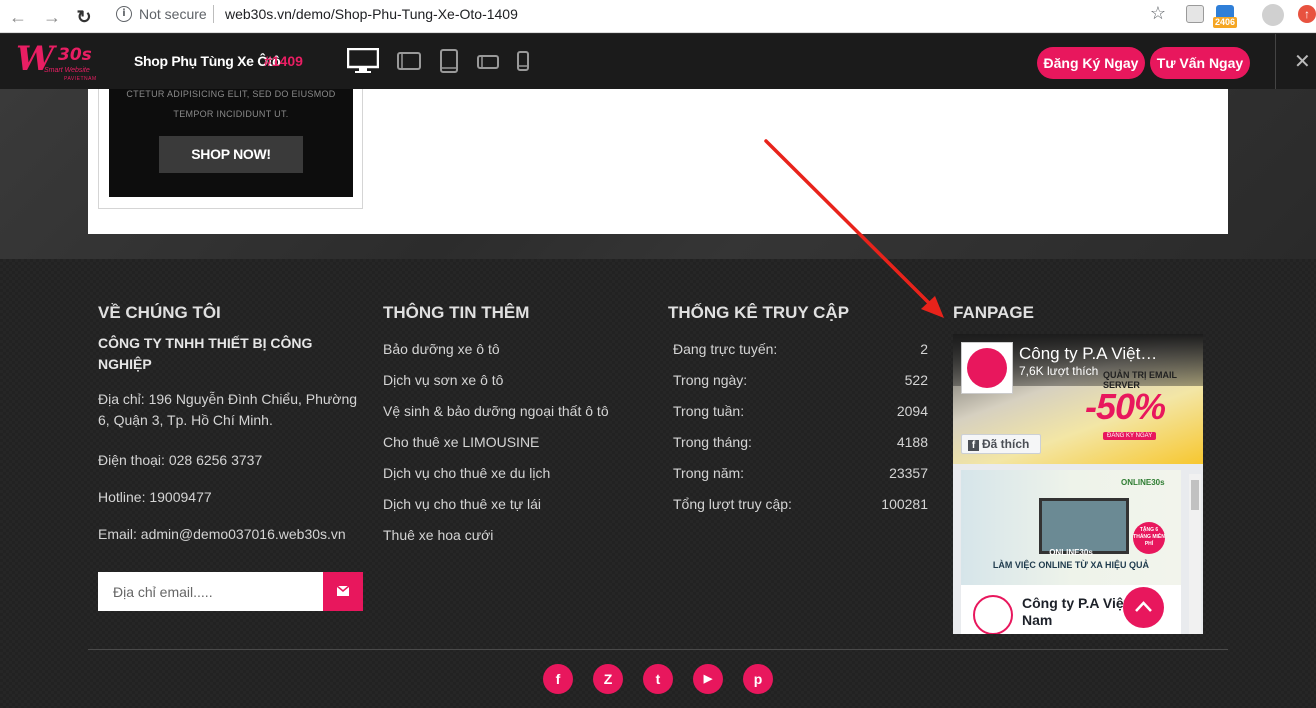 This screenshot has width=1316, height=708. I want to click on logo-tagline: Smart Website, so click(67, 70).